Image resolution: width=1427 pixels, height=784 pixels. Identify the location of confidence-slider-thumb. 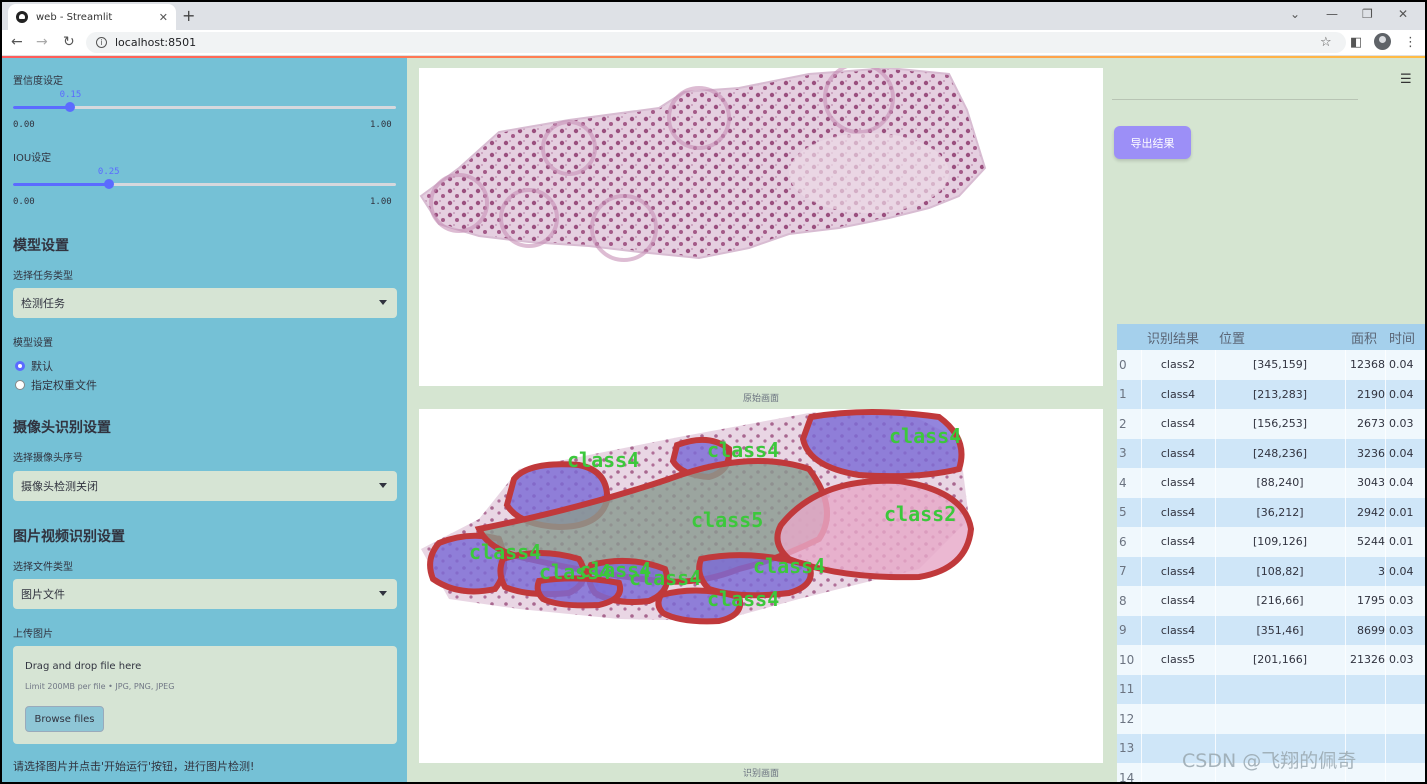
(70, 107).